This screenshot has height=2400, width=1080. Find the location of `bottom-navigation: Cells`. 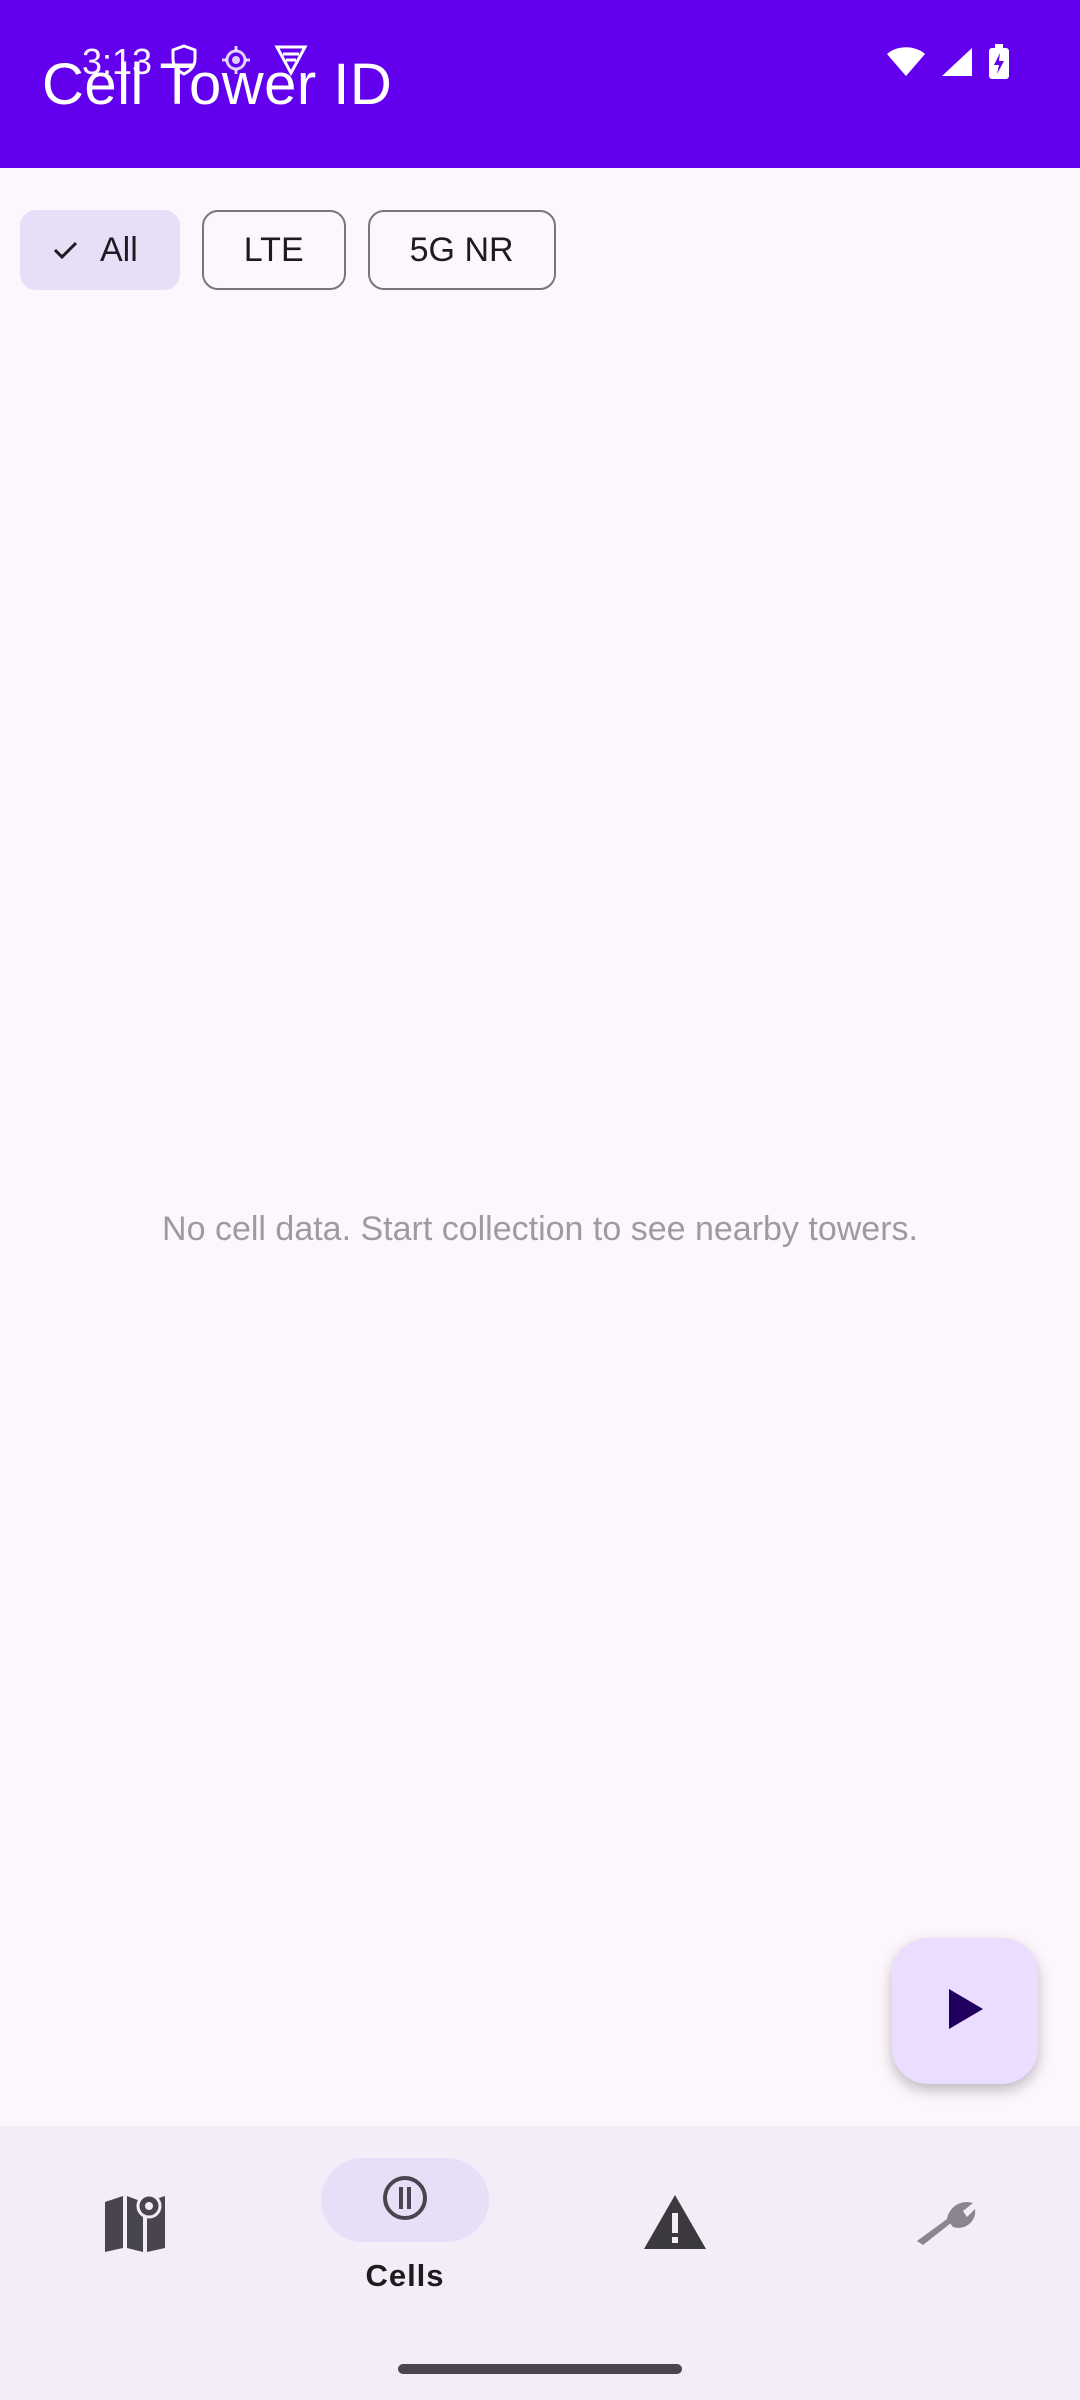

bottom-navigation: Cells is located at coordinates (540, 2263).